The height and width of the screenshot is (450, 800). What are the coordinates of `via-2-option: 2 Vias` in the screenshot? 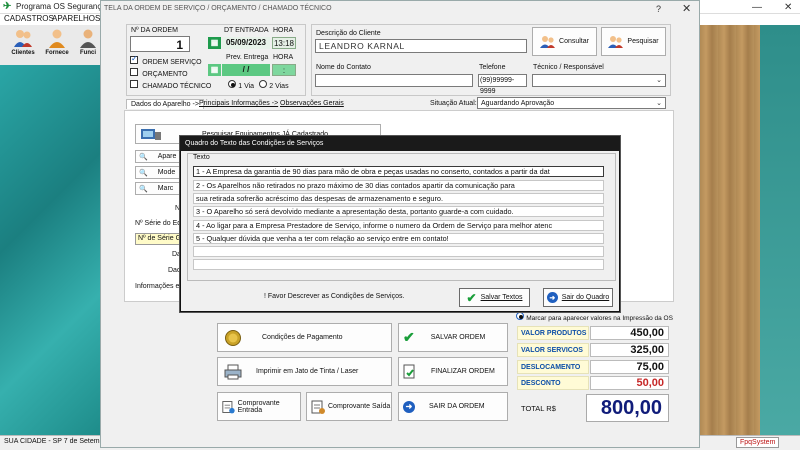 It's located at (274, 85).